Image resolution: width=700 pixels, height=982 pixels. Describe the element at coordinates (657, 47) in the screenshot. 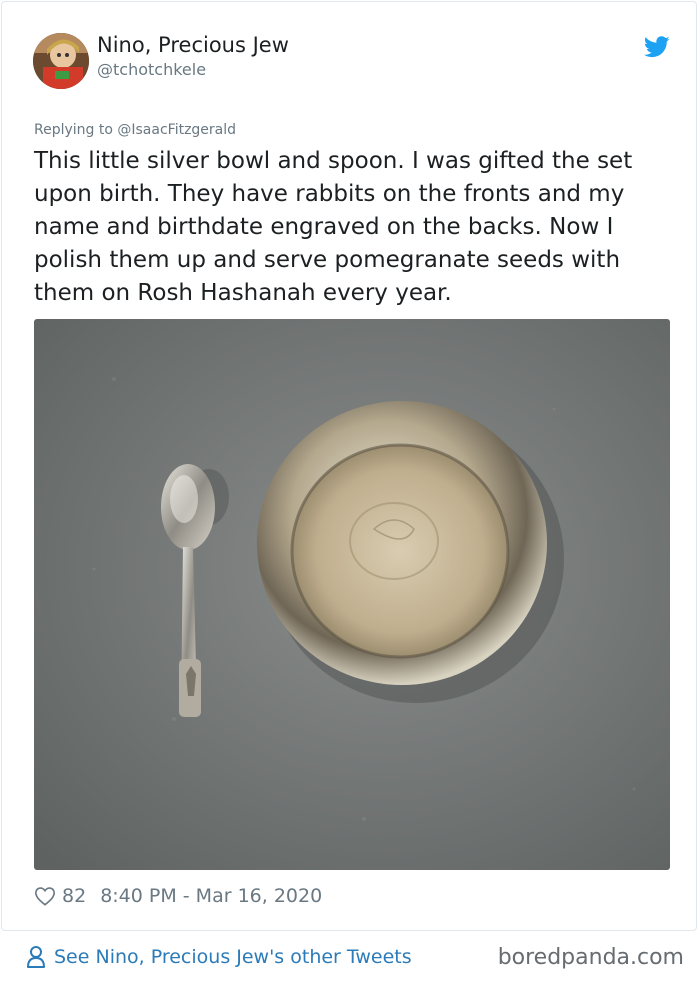

I see `twitter-bird-icon` at that location.